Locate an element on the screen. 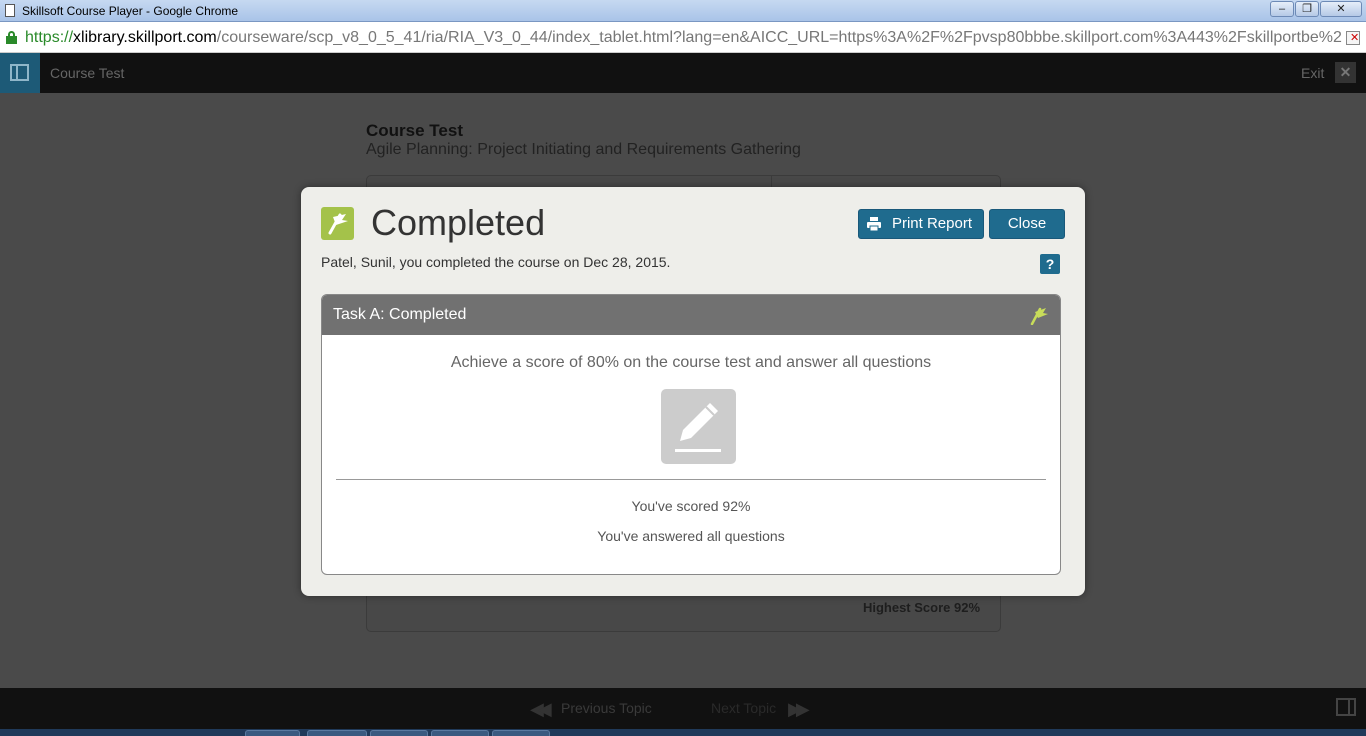 The image size is (1366, 736). page-status-icon is located at coordinates (1353, 38).